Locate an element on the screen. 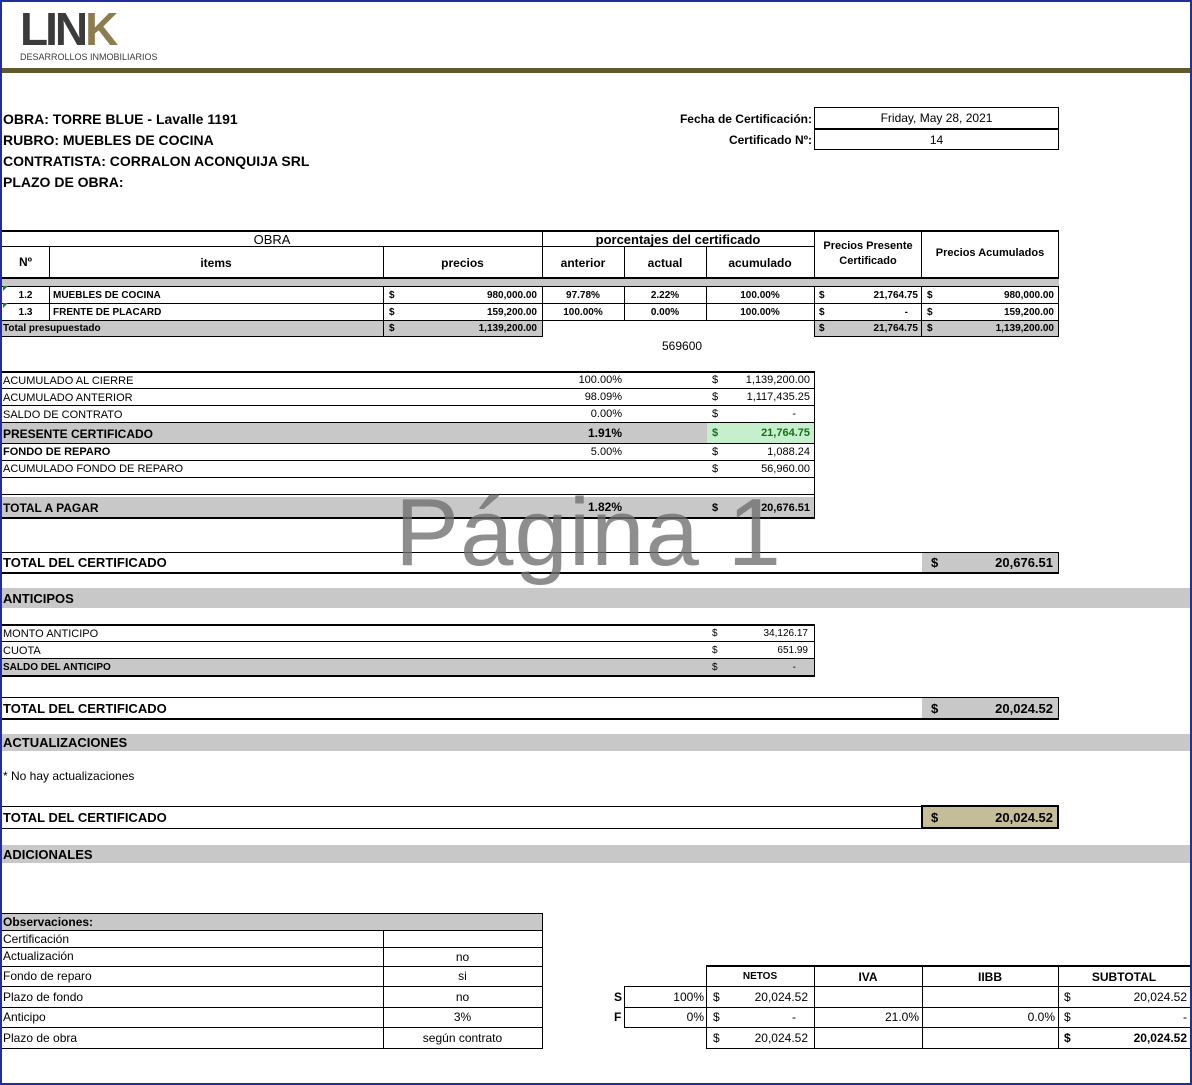  row-presente: 21,764.75 is located at coordinates (896, 295).